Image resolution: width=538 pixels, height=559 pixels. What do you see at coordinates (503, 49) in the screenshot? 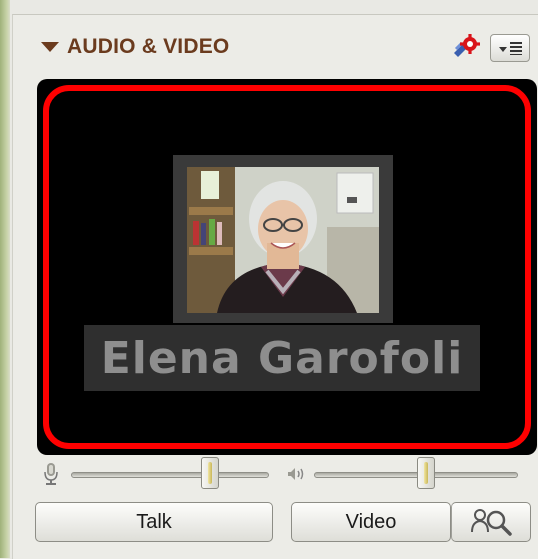
I see `chevron-down-icon` at bounding box center [503, 49].